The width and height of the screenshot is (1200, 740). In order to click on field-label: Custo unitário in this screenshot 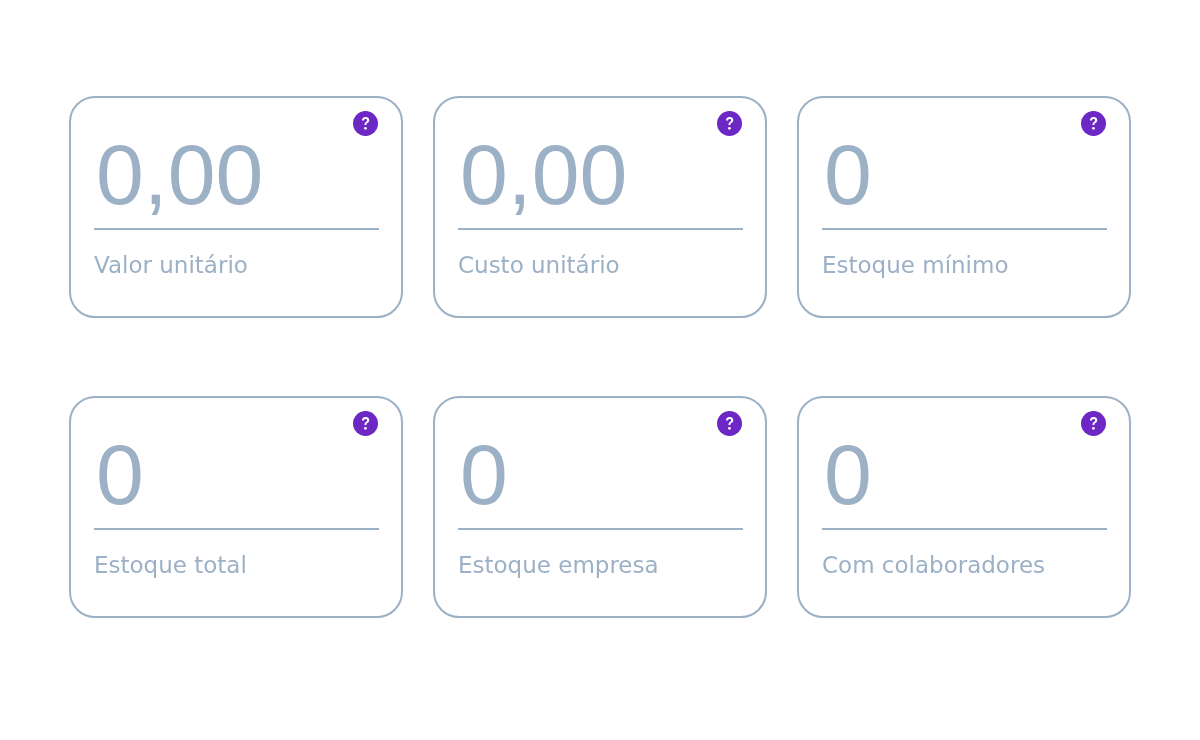, I will do `click(539, 265)`.